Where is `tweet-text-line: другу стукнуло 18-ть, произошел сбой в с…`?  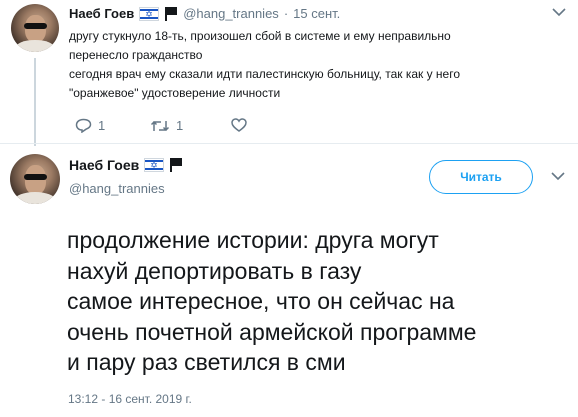 tweet-text-line: другу стукнуло 18-ть, произошел сбой в с… is located at coordinates (260, 36).